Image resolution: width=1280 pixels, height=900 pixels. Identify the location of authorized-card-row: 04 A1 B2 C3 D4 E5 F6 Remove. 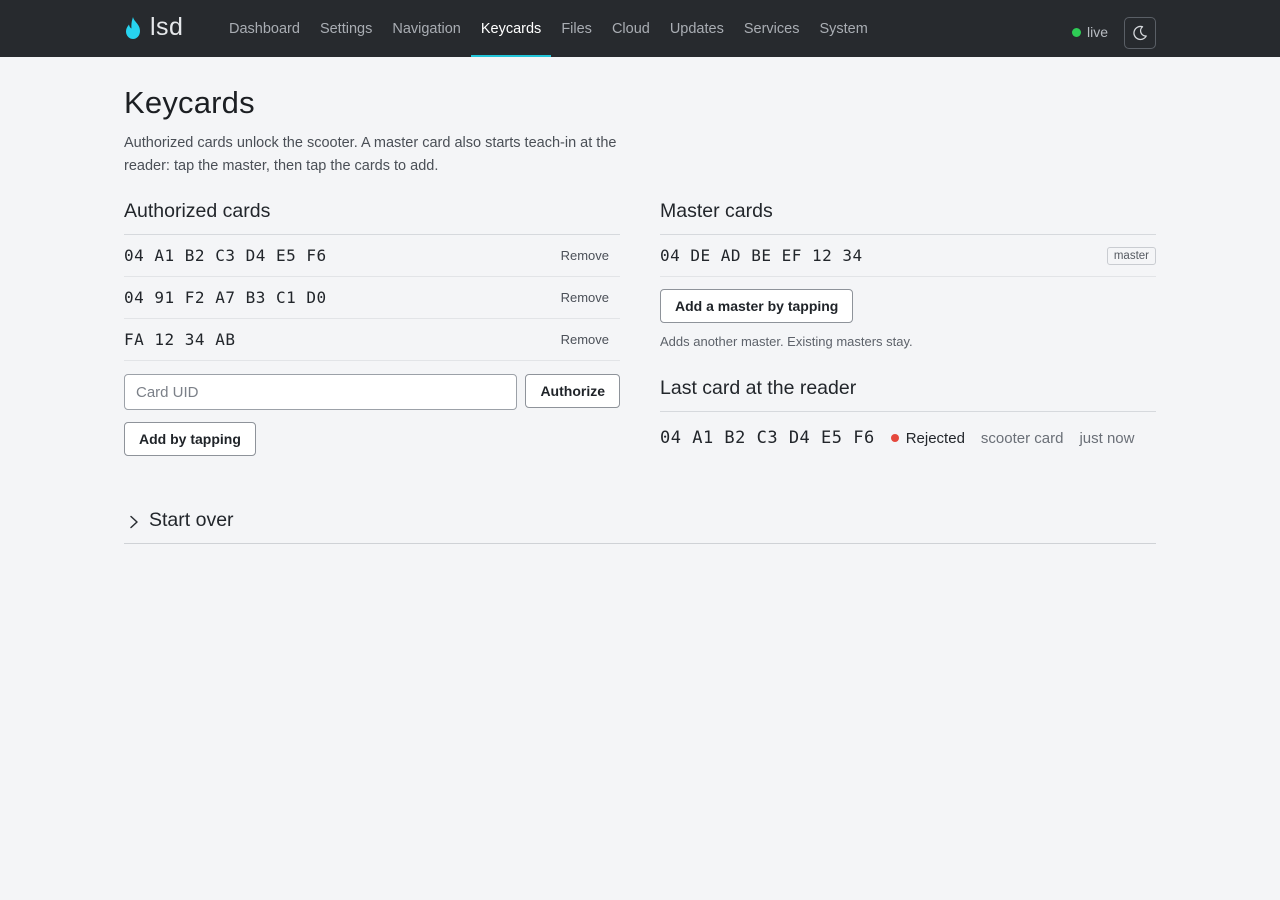
(372, 256).